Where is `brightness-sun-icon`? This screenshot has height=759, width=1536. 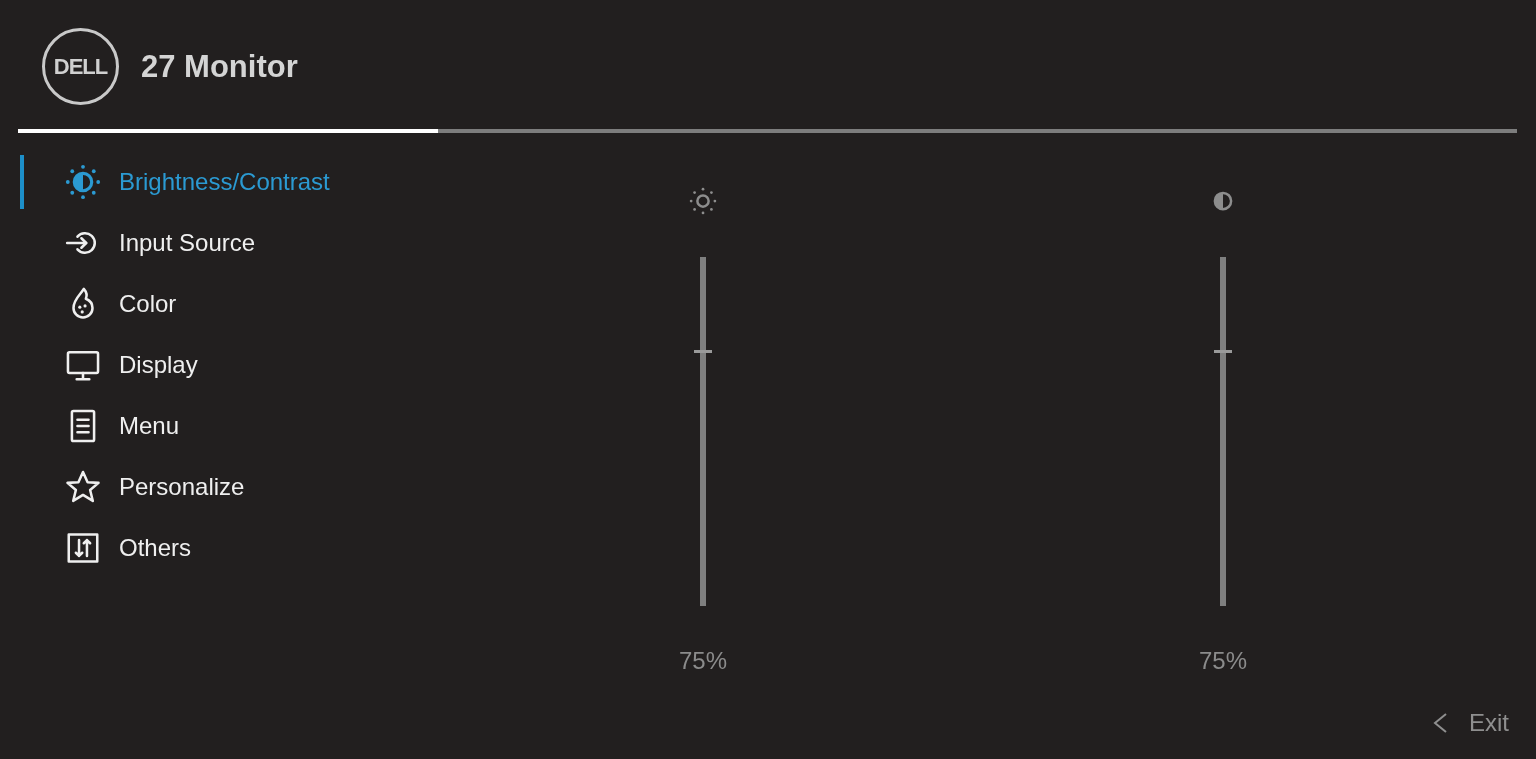 brightness-sun-icon is located at coordinates (703, 201).